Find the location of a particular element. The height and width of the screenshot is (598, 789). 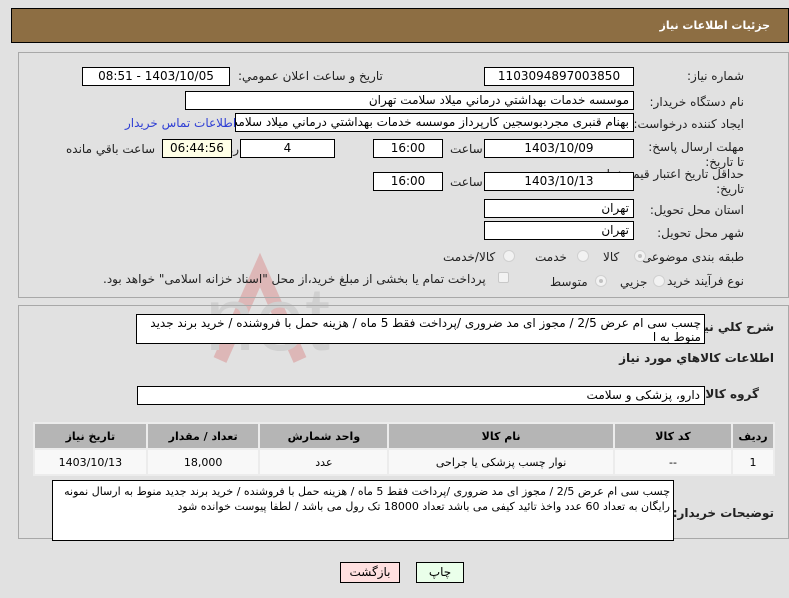

category-option-goods: کالا is located at coordinates (611, 257).